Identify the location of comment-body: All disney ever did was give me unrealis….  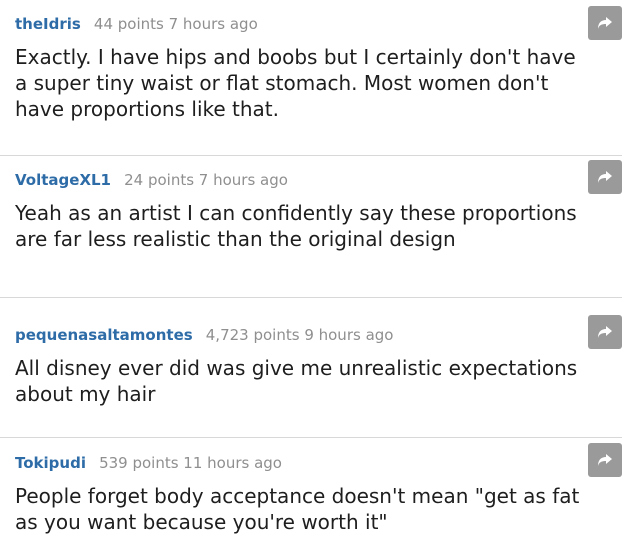
(296, 381).